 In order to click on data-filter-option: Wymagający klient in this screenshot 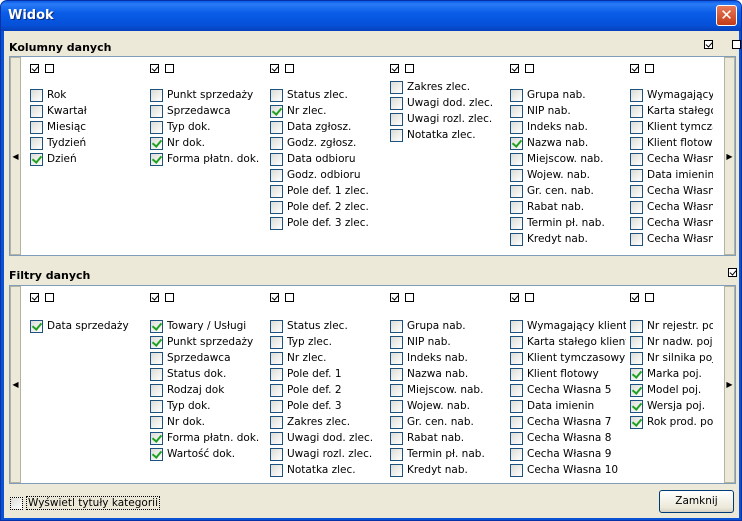, I will do `click(568, 326)`.